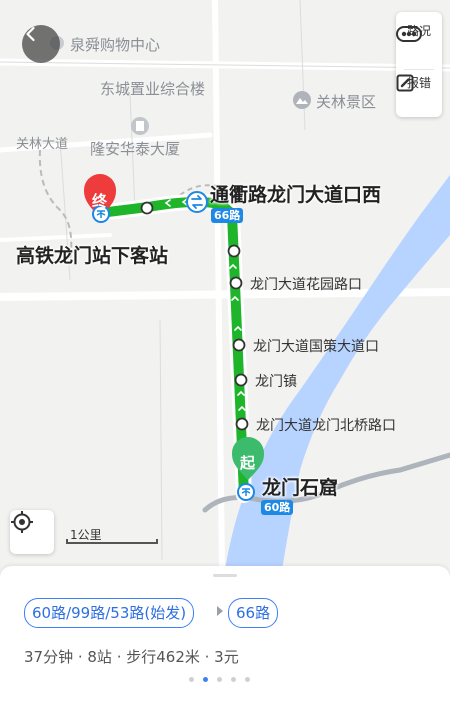 This screenshot has width=450, height=712. I want to click on traffic-button: 路况, so click(419, 31).